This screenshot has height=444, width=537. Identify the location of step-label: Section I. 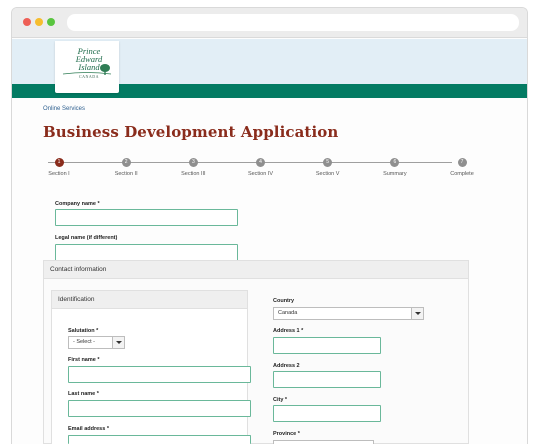
(59, 174).